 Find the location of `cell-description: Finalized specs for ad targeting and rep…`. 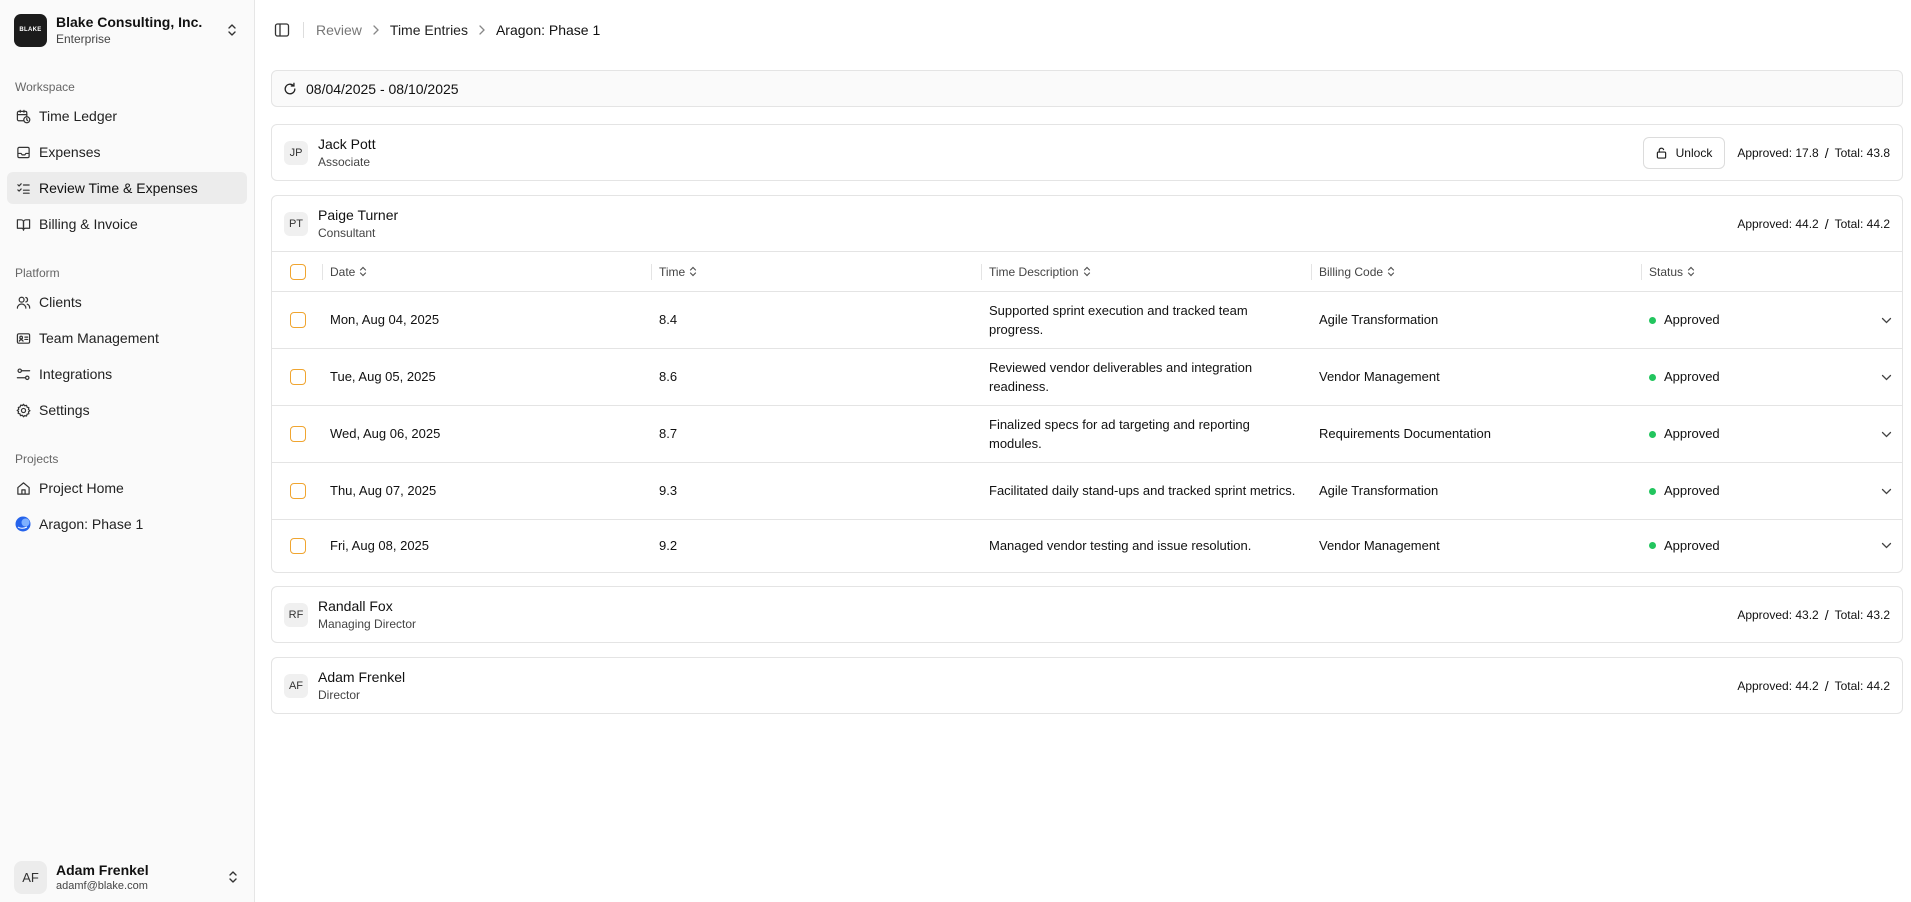

cell-description: Finalized specs for ad targeting and rep… is located at coordinates (1146, 434).